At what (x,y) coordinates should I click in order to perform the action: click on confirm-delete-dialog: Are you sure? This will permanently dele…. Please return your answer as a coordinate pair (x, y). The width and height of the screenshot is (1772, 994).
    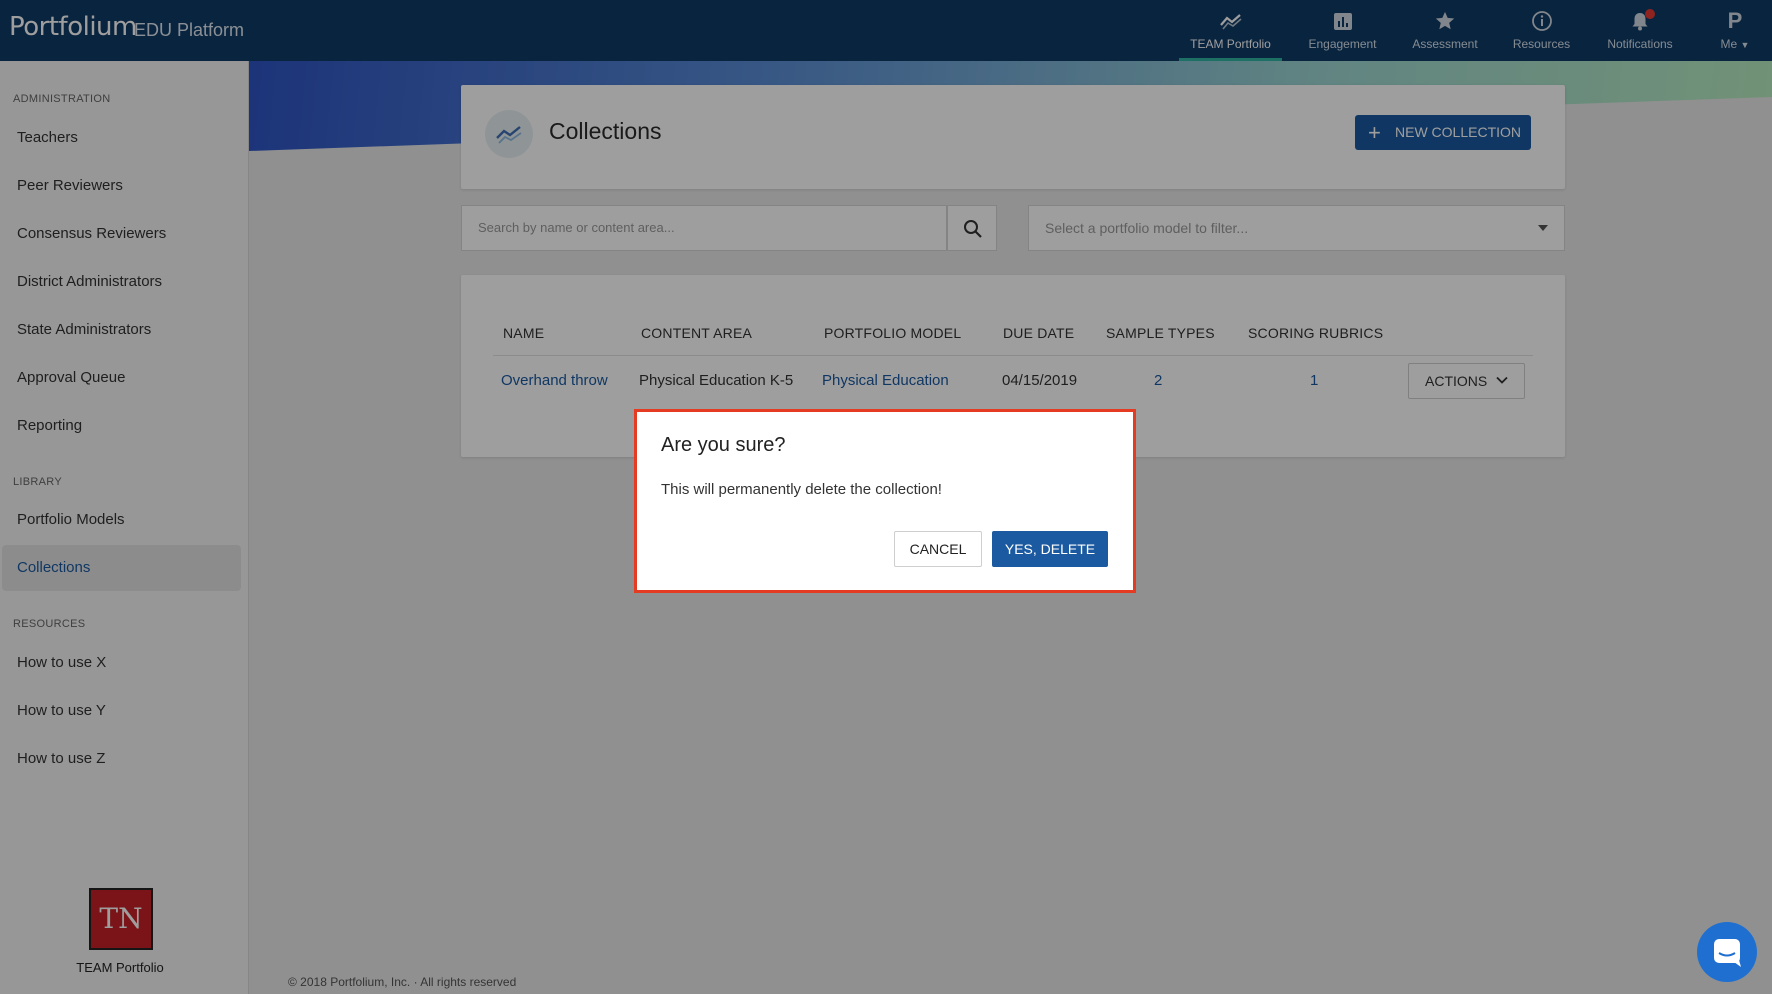
    Looking at the image, I should click on (885, 501).